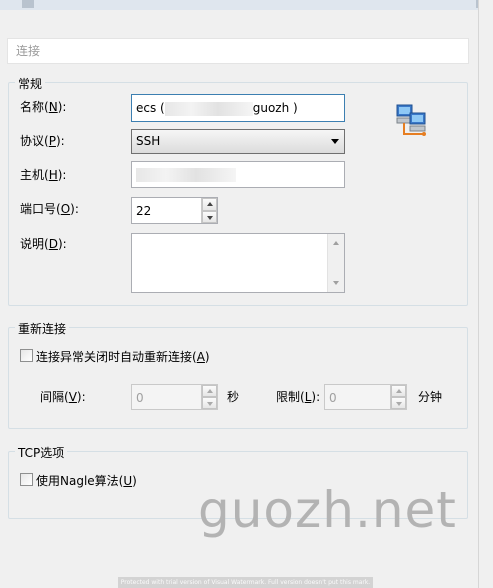 The height and width of the screenshot is (588, 493). I want to click on auto-reconnect-label: 连接异常关闭时自动重新连接(A), so click(123, 356).